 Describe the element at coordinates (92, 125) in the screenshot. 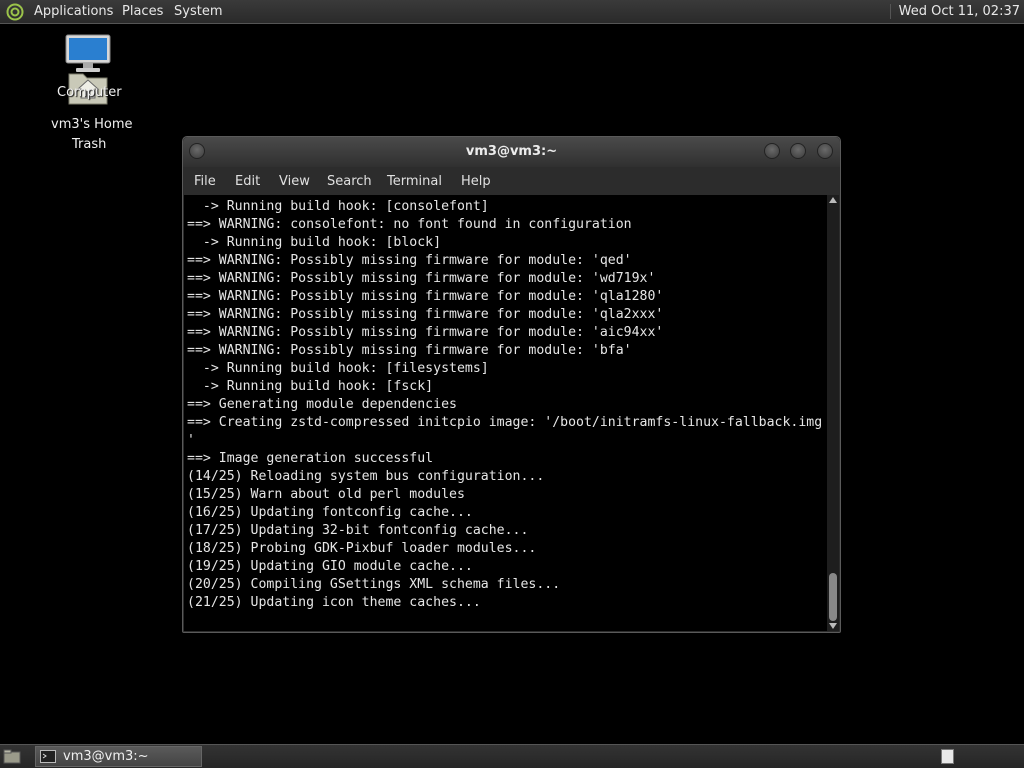

I see `desktop-label-home: vm3's Home` at that location.